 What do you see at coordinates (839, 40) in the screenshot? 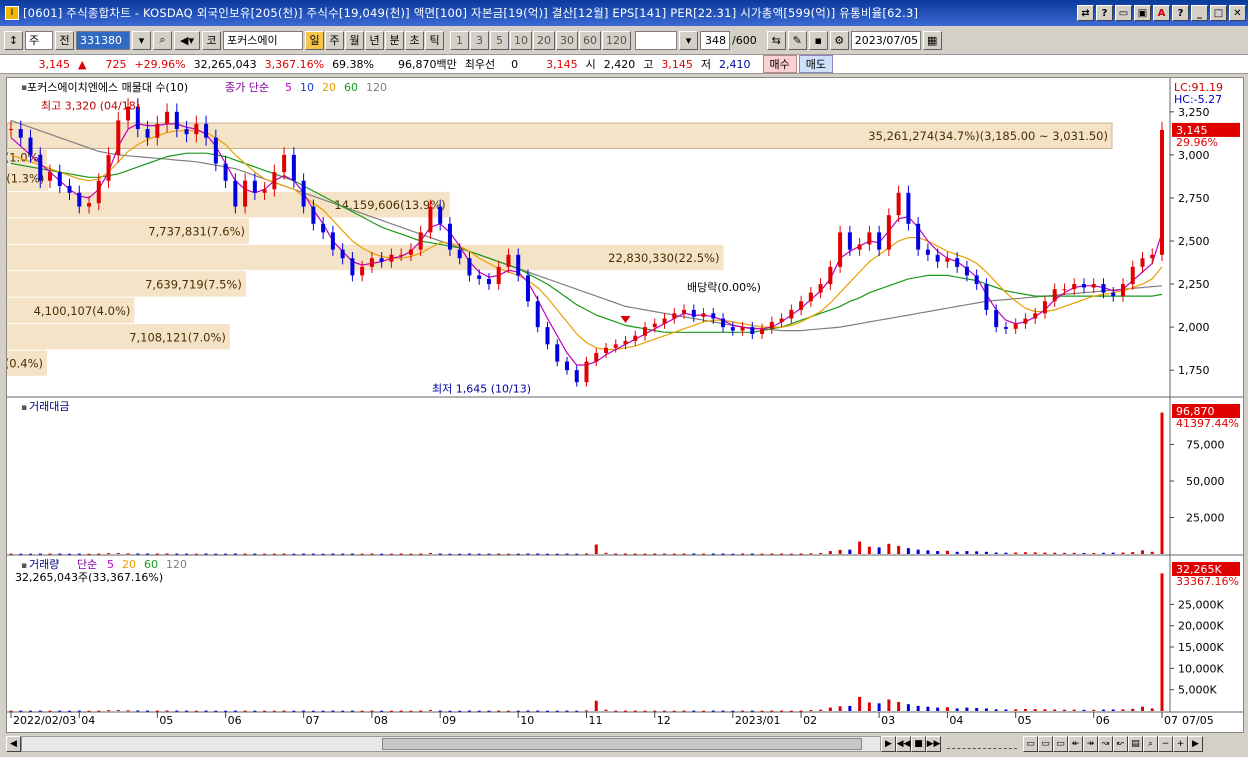
I see `settings-icon: ⚙` at bounding box center [839, 40].